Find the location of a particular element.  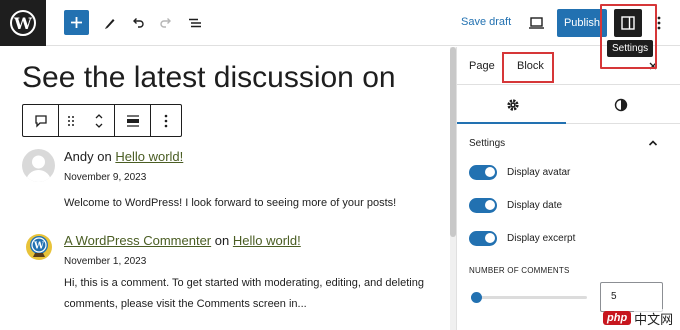

drag-handle is located at coordinates (71, 120).